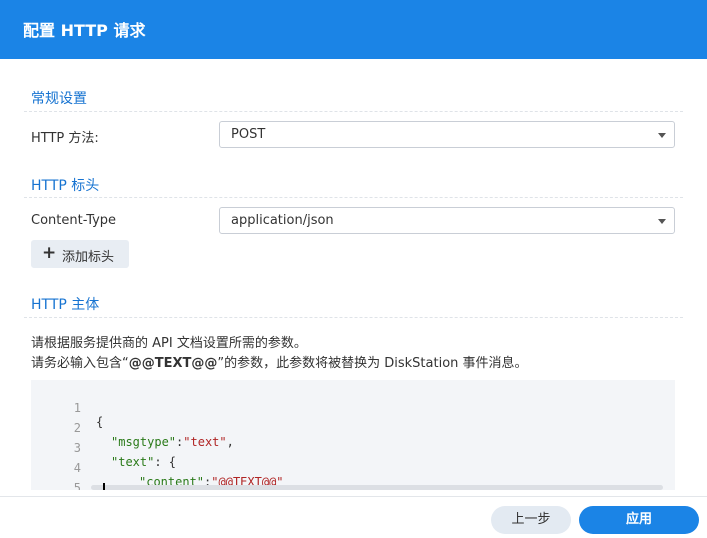 The height and width of the screenshot is (538, 707). What do you see at coordinates (74, 220) in the screenshot?
I see `content-type-label: Content-Type` at bounding box center [74, 220].